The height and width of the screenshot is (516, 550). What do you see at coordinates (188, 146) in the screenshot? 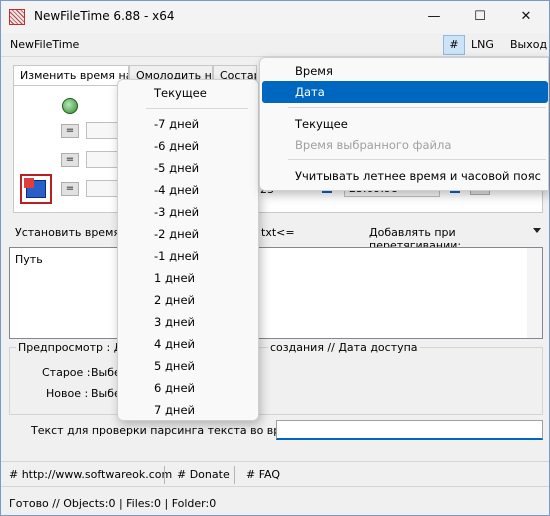
I see `days-menu-item: -6 дней` at bounding box center [188, 146].